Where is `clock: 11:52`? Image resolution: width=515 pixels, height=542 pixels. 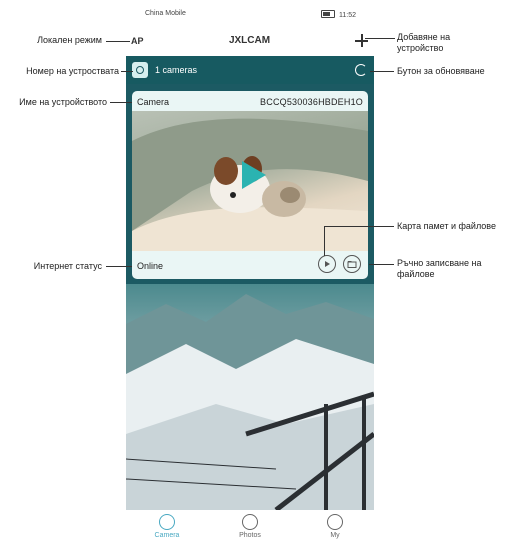
clock: 11:52 is located at coordinates (347, 15).